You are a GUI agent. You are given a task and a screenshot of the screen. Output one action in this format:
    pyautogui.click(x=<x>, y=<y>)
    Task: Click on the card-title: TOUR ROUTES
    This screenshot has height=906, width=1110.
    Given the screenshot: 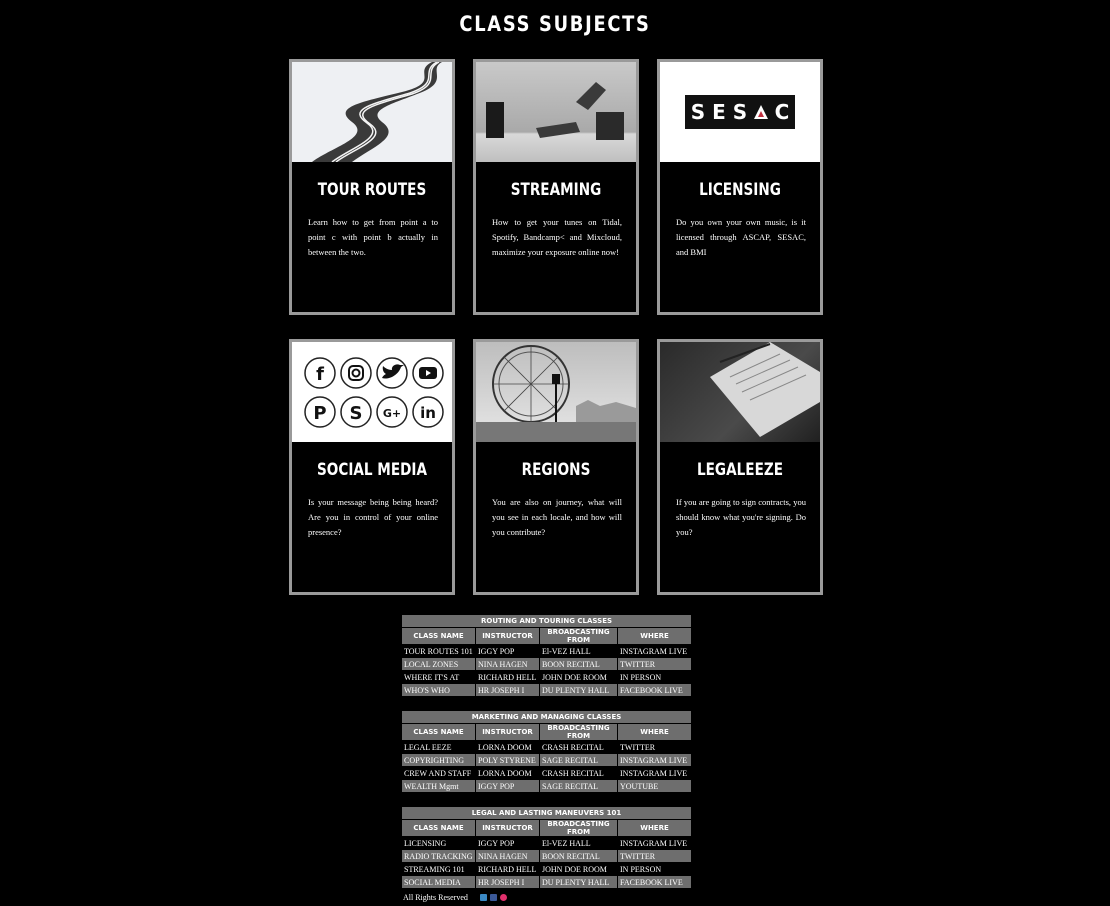 What is the action you would take?
    pyautogui.click(x=372, y=190)
    